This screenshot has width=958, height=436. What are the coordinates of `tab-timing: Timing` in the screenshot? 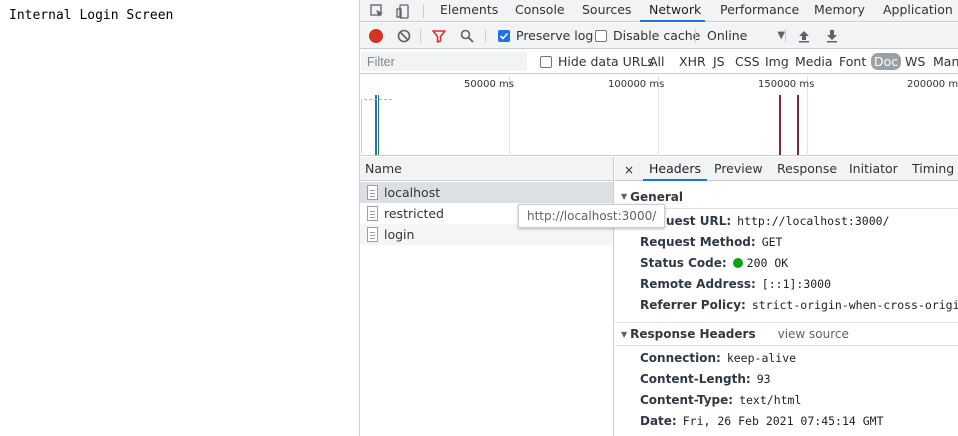 It's located at (933, 169).